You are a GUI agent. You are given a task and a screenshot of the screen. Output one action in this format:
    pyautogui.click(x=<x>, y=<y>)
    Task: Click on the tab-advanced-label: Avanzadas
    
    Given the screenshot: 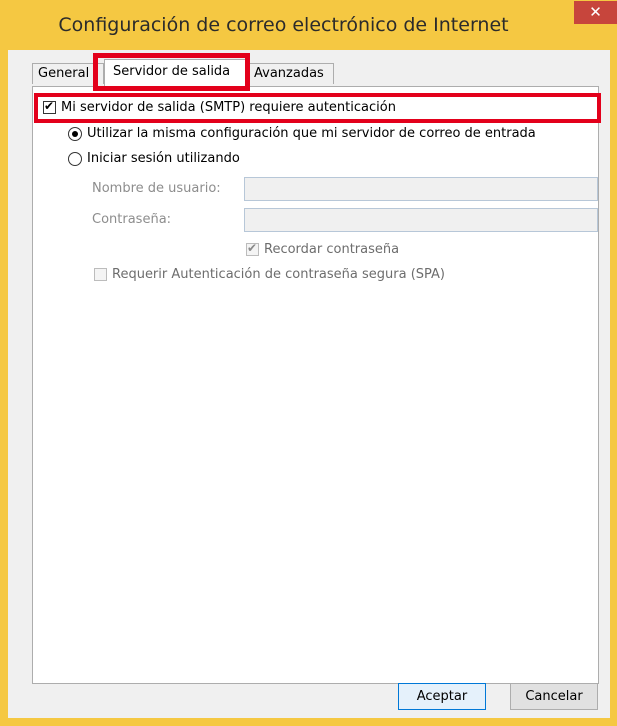 What is the action you would take?
    pyautogui.click(x=289, y=73)
    